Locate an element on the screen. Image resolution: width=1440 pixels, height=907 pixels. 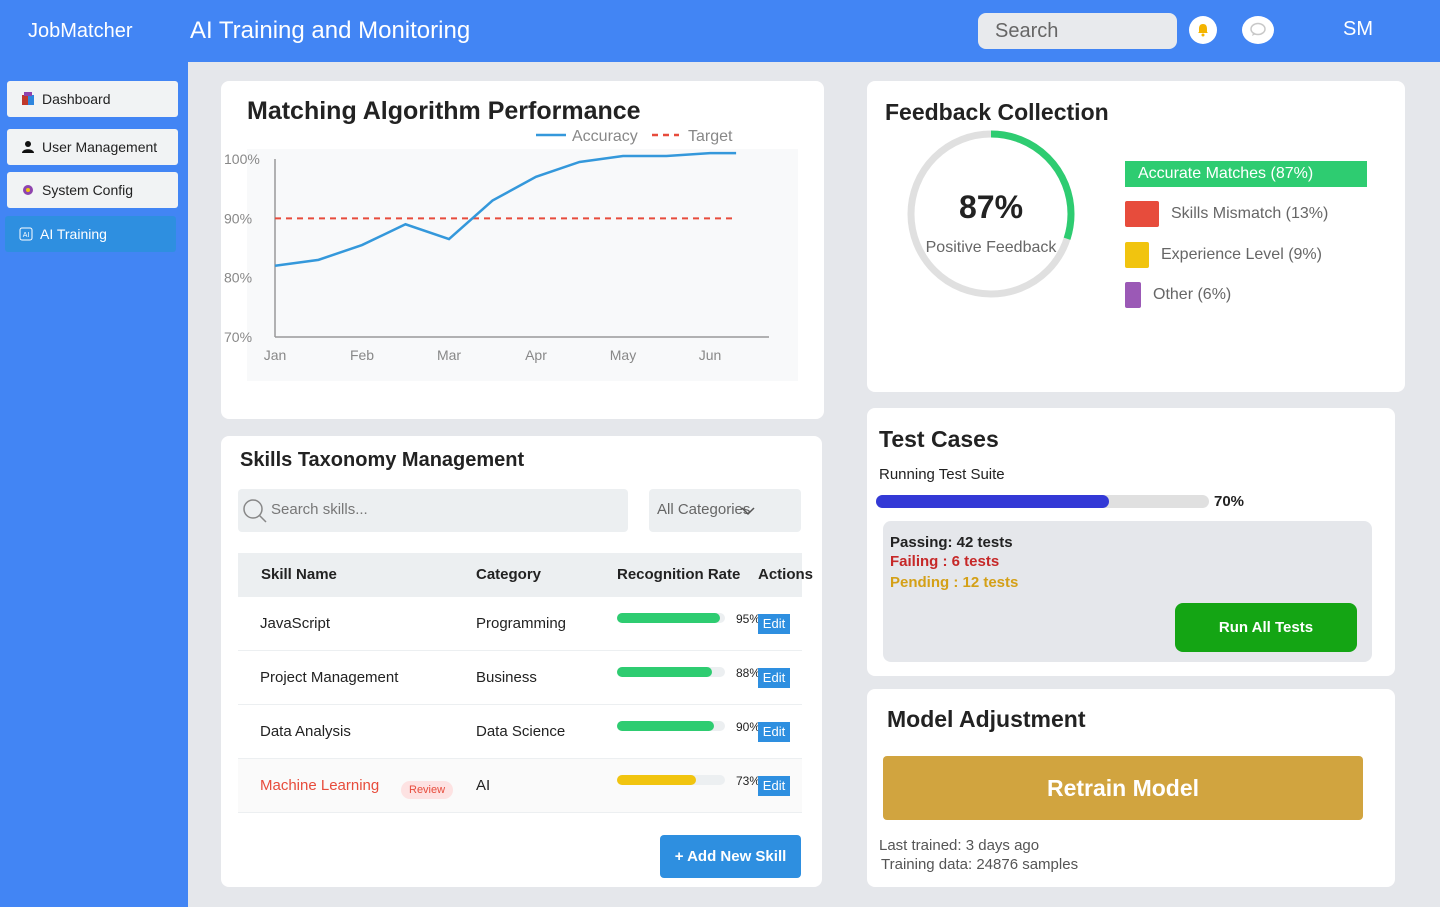
legend-experience-level: Experience Level (9%) is located at coordinates (1223, 255).